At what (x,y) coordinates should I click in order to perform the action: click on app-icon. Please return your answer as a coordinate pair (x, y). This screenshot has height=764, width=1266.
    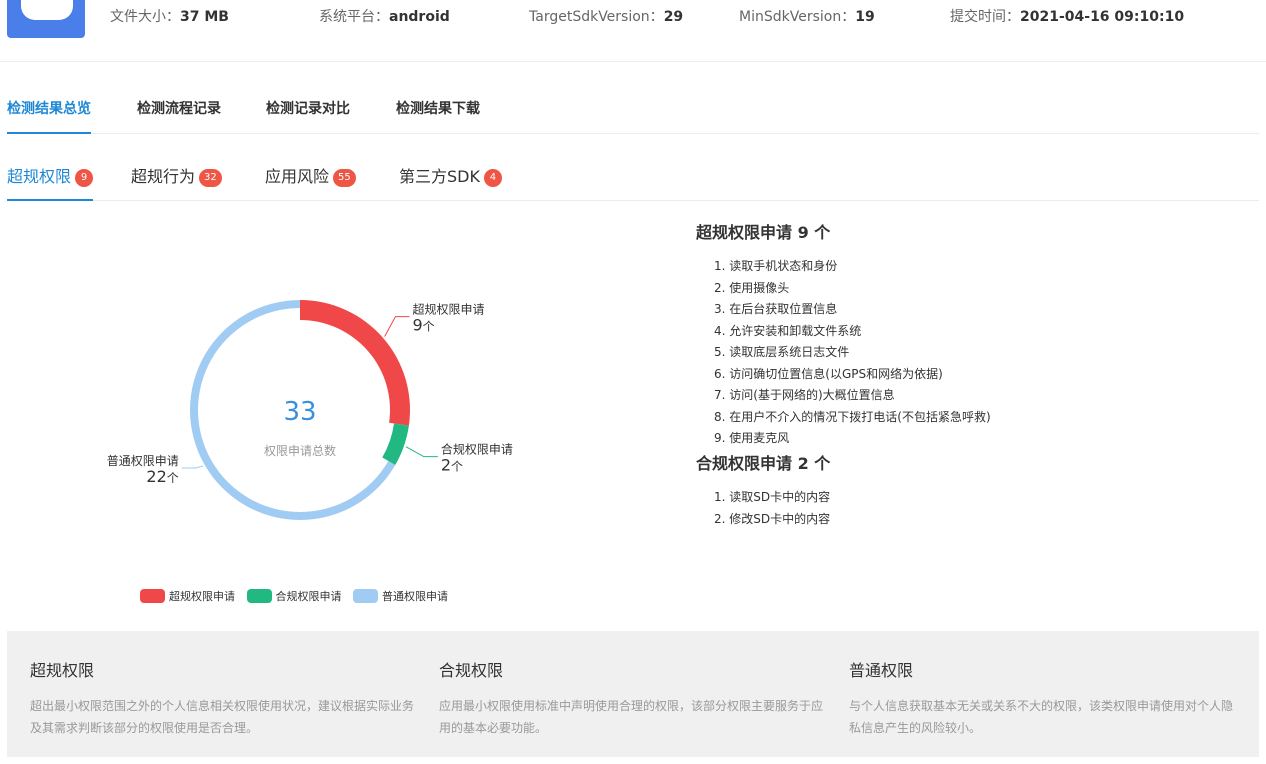
    Looking at the image, I should click on (46, 19).